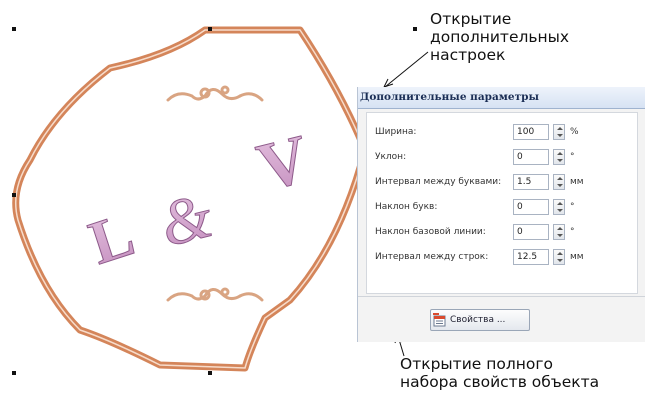 The image size is (645, 402). I want to click on param-label: Уклон:, so click(391, 157).